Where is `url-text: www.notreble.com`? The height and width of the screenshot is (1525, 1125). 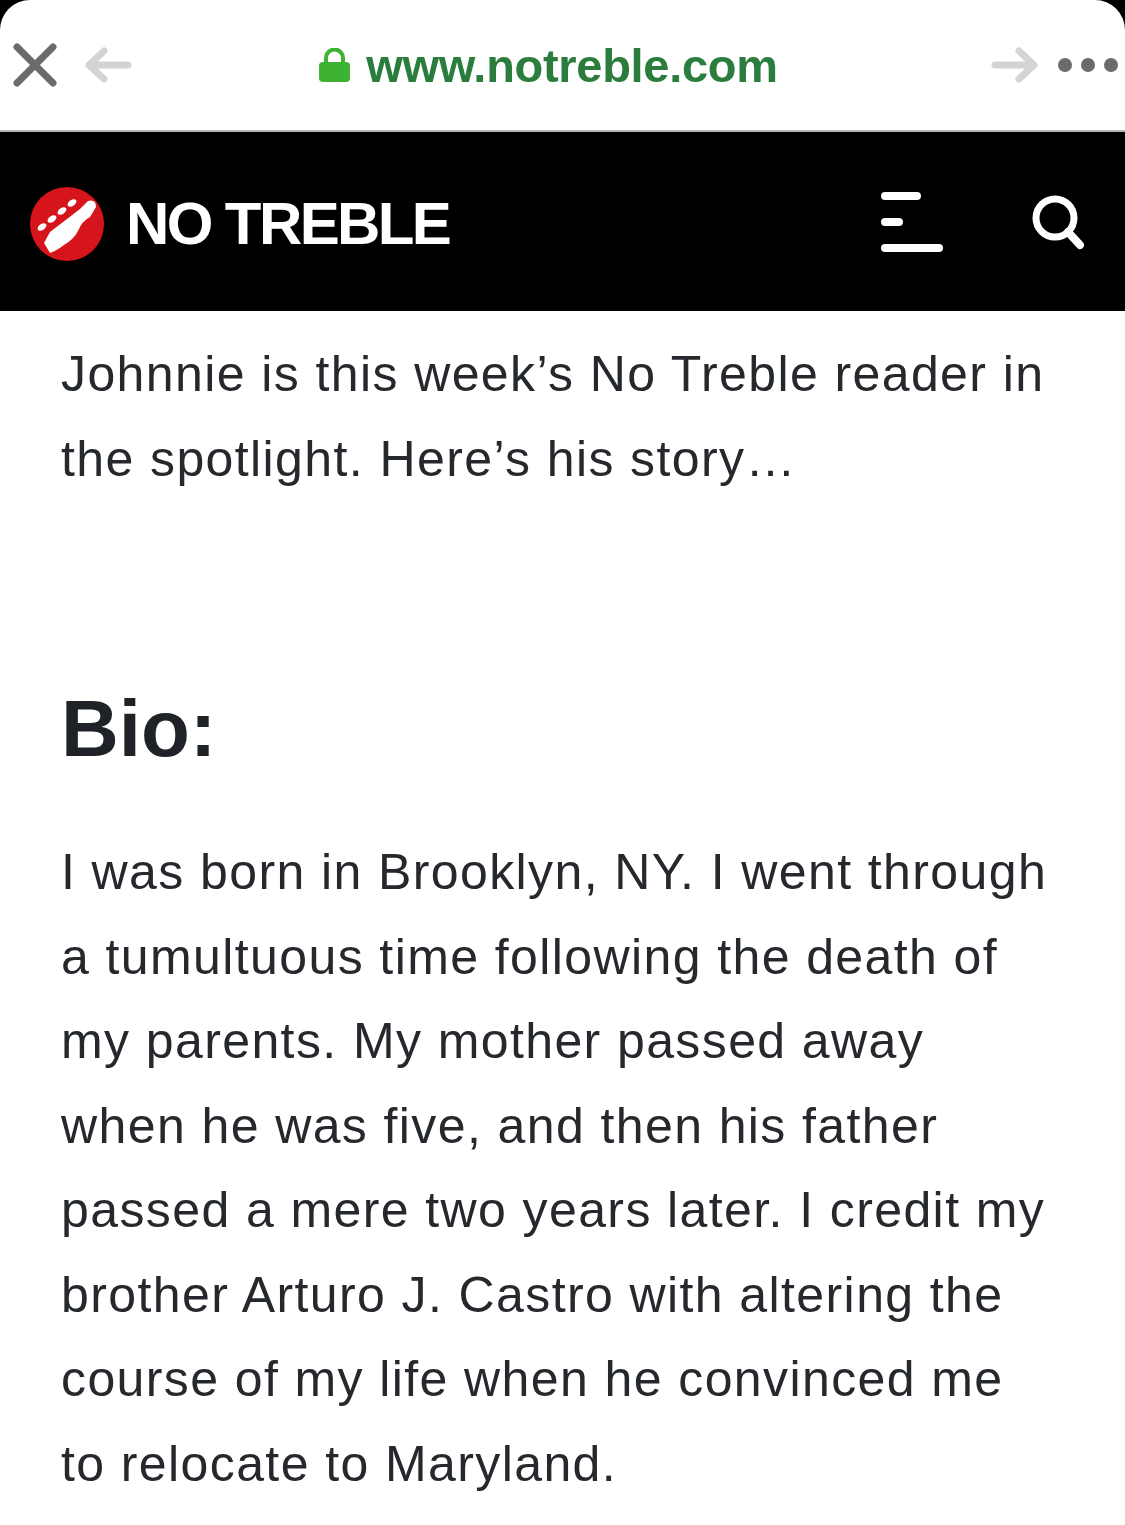 url-text: www.notreble.com is located at coordinates (572, 65).